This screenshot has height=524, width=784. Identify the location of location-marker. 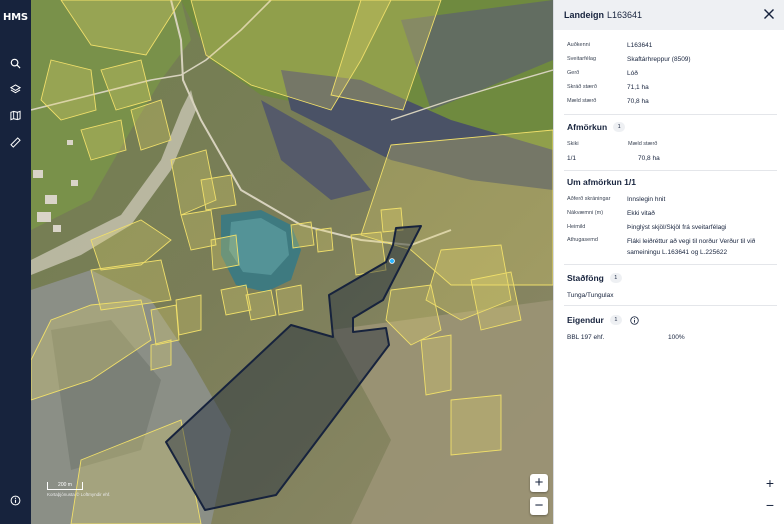
(392, 261).